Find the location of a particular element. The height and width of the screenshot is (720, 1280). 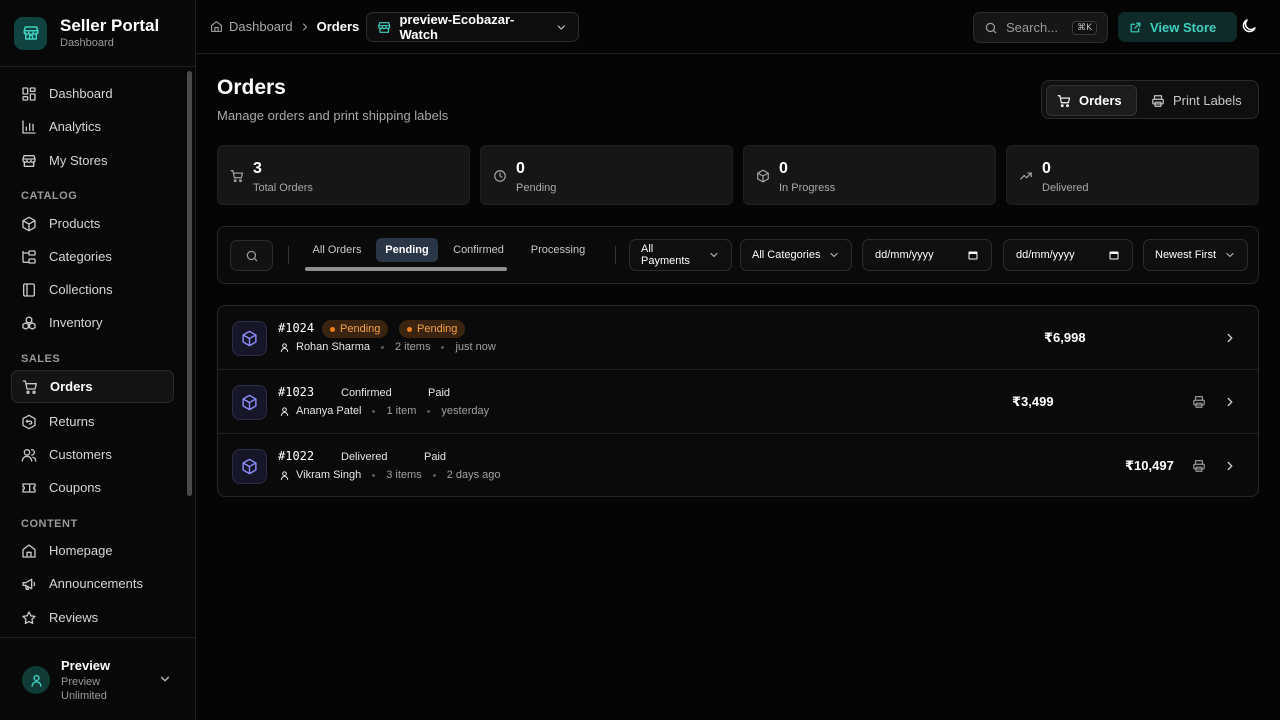

sidebar-item-dashboard: Dashboard is located at coordinates (92, 93).